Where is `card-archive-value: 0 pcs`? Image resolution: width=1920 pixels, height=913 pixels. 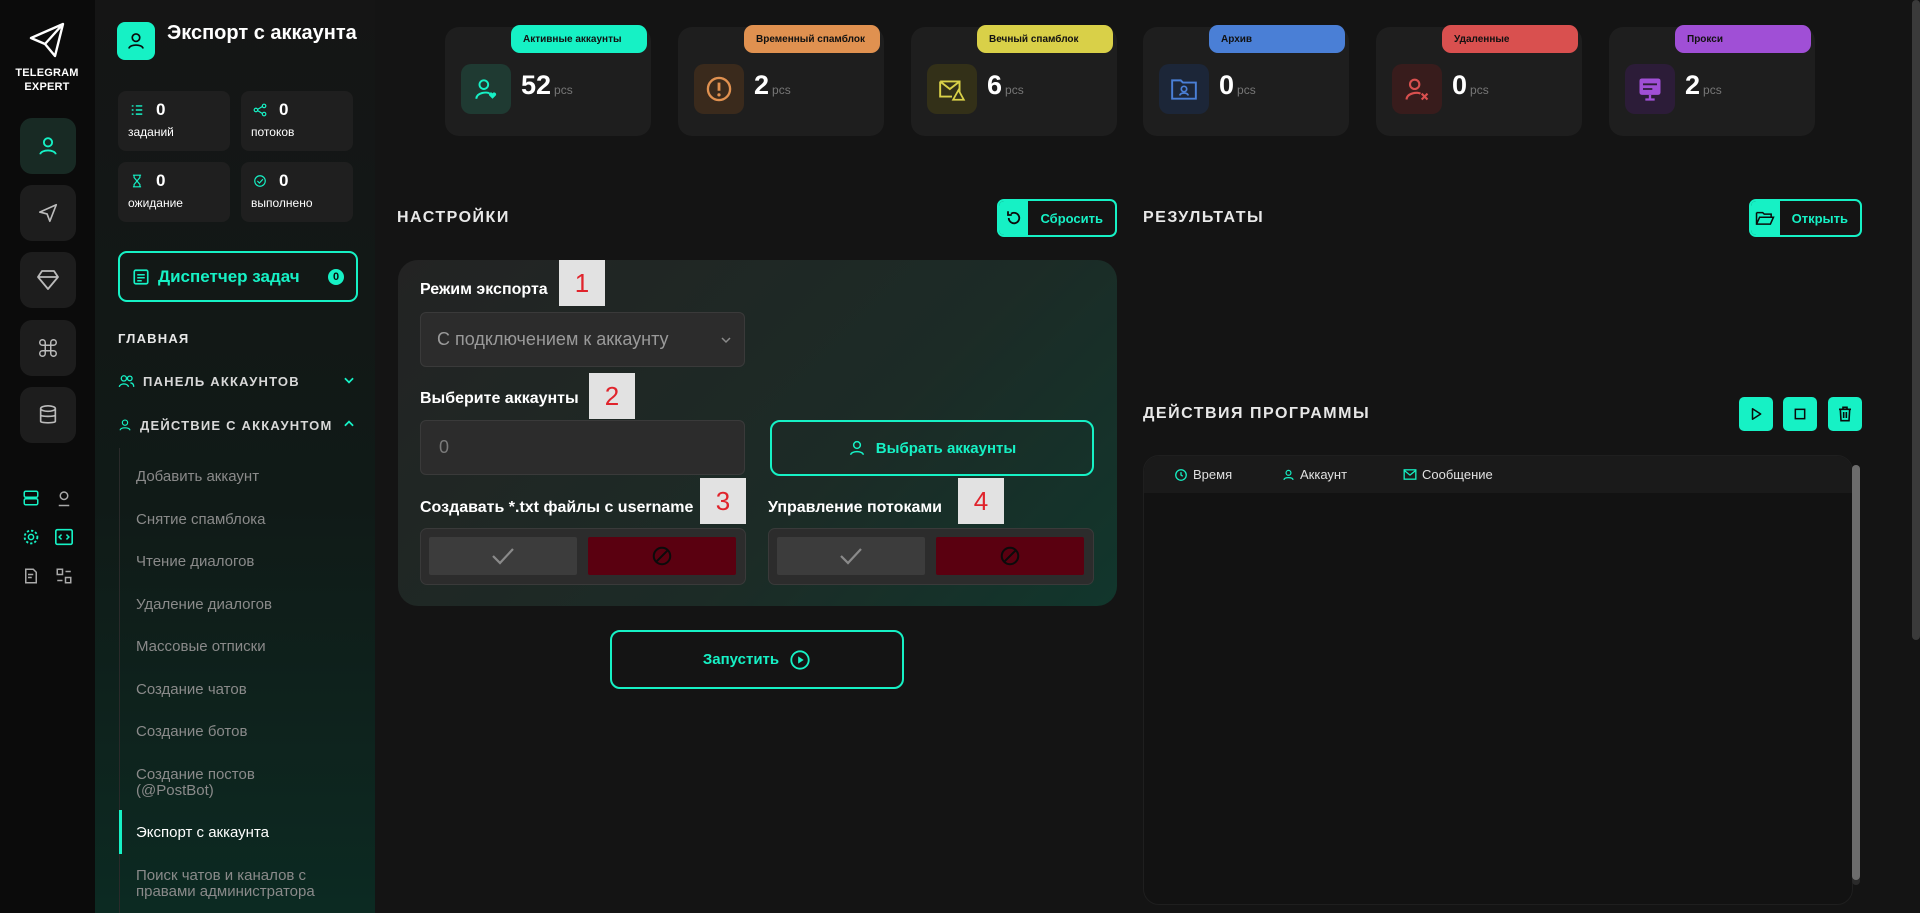
card-archive-value: 0 pcs is located at coordinates (1237, 85).